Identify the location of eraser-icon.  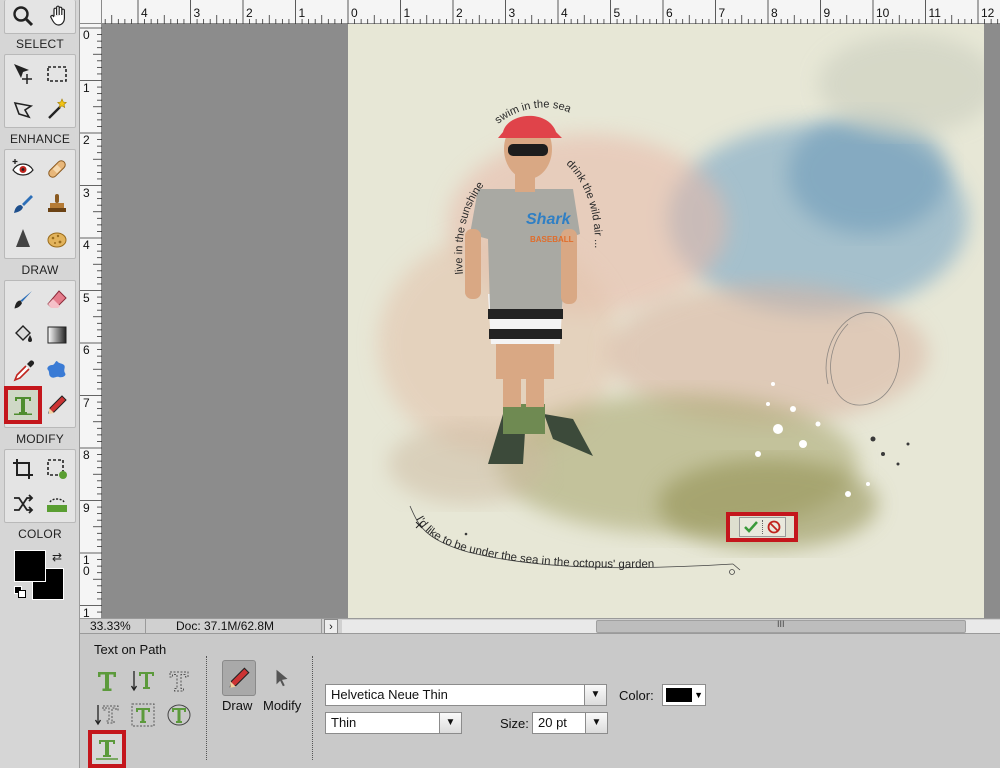
(57, 299).